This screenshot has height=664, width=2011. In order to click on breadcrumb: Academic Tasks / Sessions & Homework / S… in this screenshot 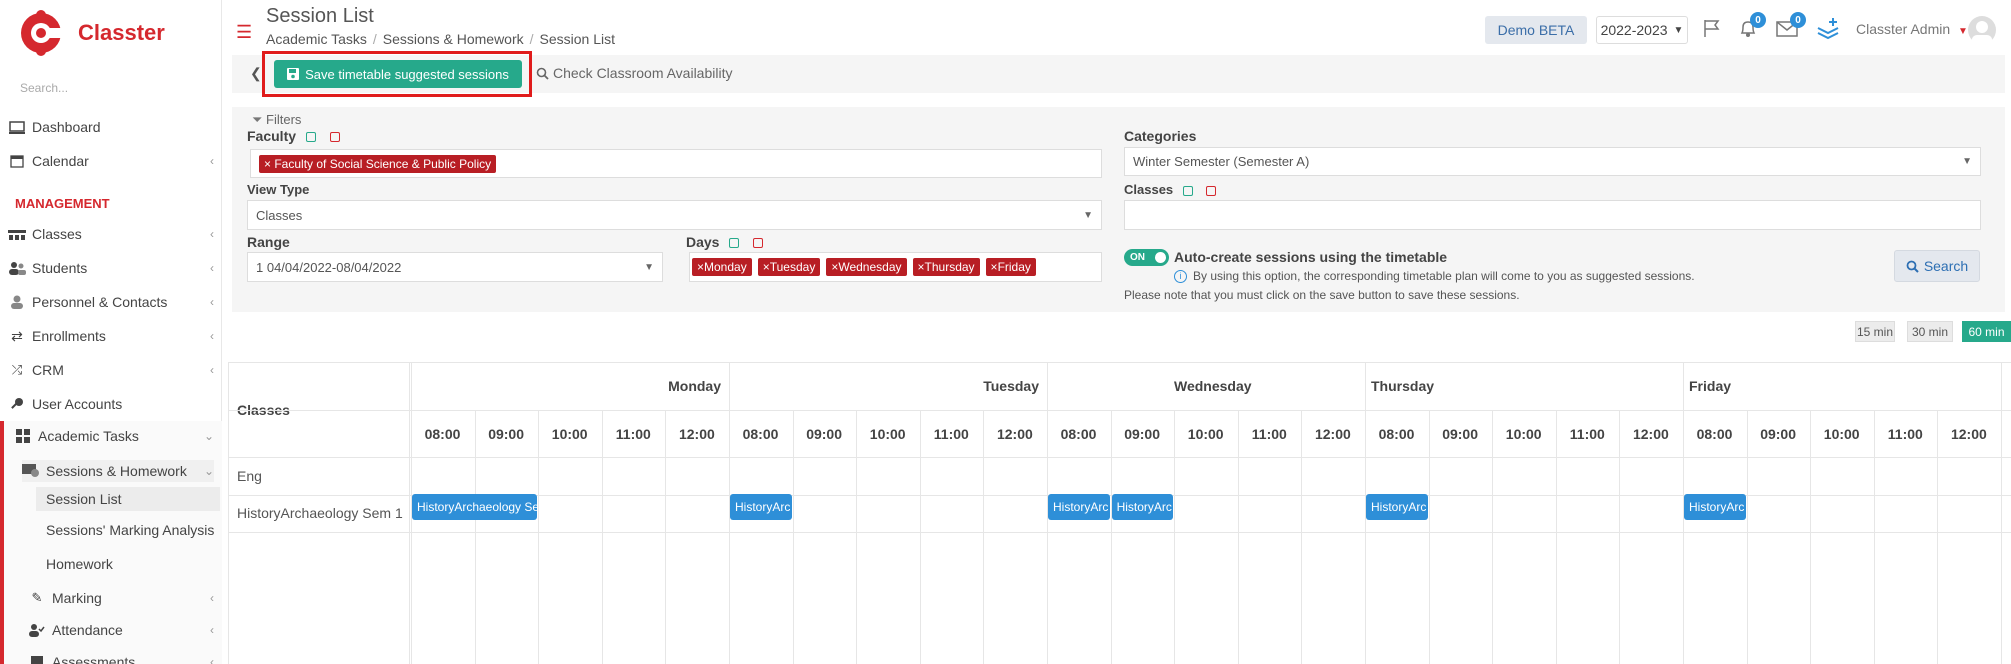, I will do `click(440, 39)`.